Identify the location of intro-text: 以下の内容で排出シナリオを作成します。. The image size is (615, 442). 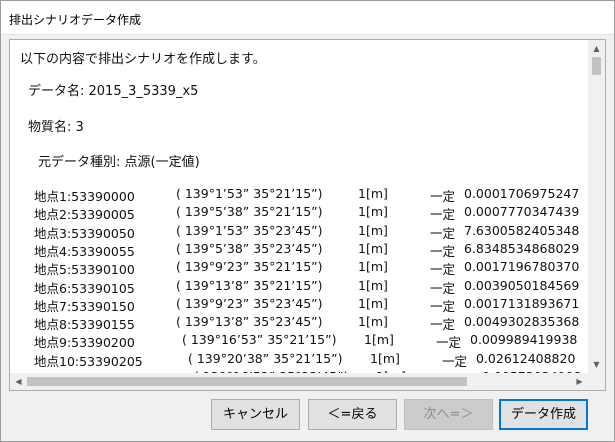
(143, 59).